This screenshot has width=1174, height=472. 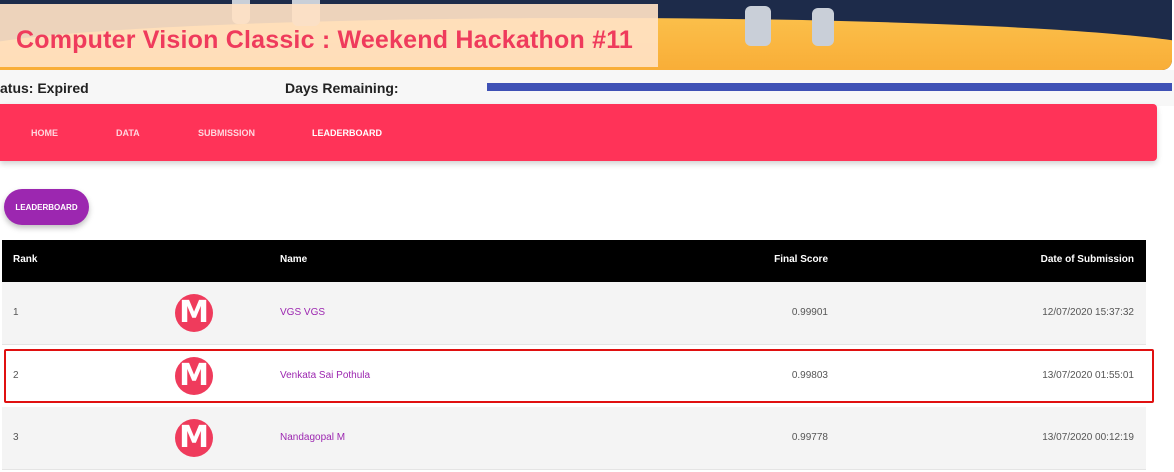 What do you see at coordinates (44, 133) in the screenshot?
I see `nav-home: HOME` at bounding box center [44, 133].